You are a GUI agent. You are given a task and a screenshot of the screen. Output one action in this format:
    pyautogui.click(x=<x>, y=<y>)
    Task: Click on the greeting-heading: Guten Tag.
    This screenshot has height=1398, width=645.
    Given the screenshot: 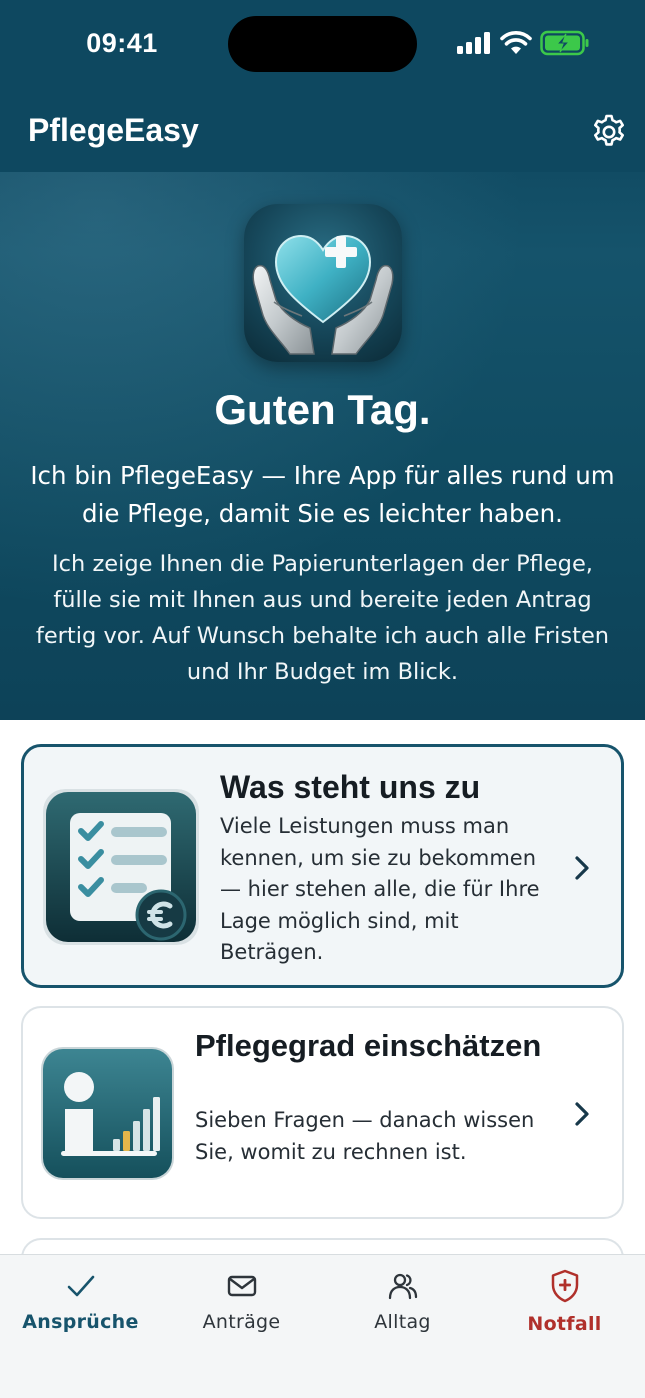 What is the action you would take?
    pyautogui.click(x=322, y=409)
    